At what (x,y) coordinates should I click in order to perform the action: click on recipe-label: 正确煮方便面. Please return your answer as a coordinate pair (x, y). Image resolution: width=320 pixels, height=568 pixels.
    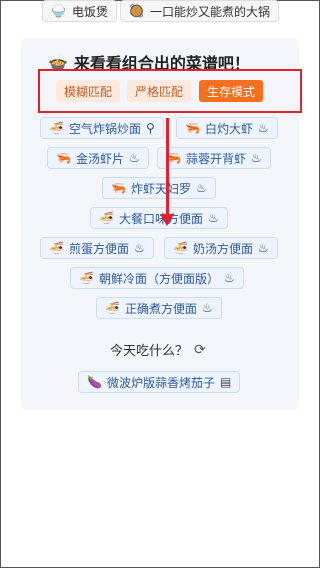
    Looking at the image, I should click on (160, 308).